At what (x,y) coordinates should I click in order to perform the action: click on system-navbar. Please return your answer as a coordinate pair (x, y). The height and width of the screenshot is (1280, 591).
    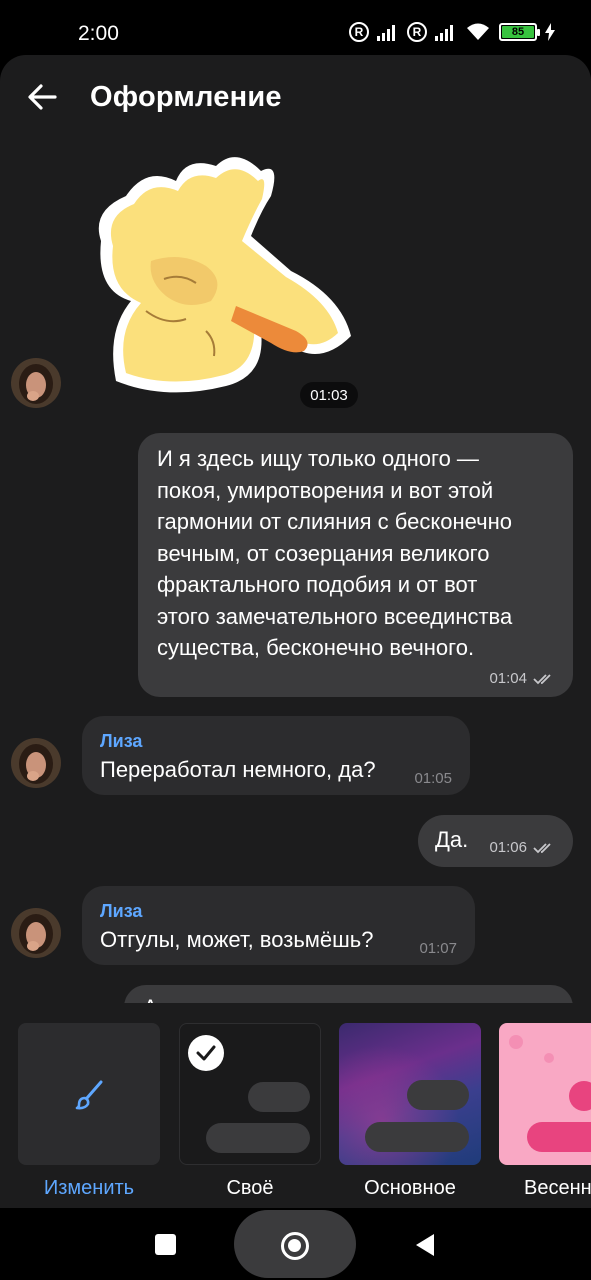
    Looking at the image, I should click on (295, 1244).